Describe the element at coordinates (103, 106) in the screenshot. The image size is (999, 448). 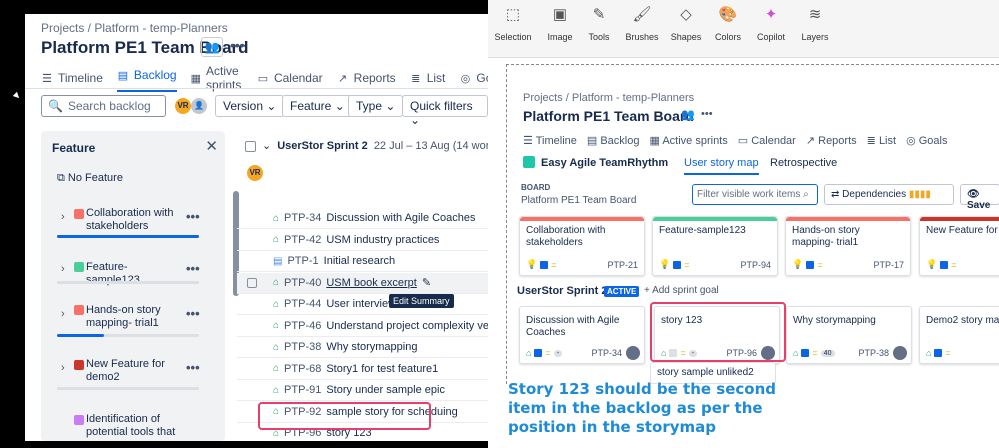
I see `search-input: 🔍 Search backlog` at that location.